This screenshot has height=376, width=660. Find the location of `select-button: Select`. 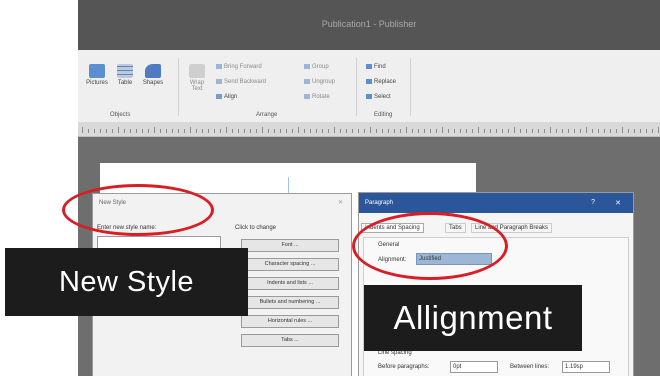

select-button: Select is located at coordinates (378, 97).